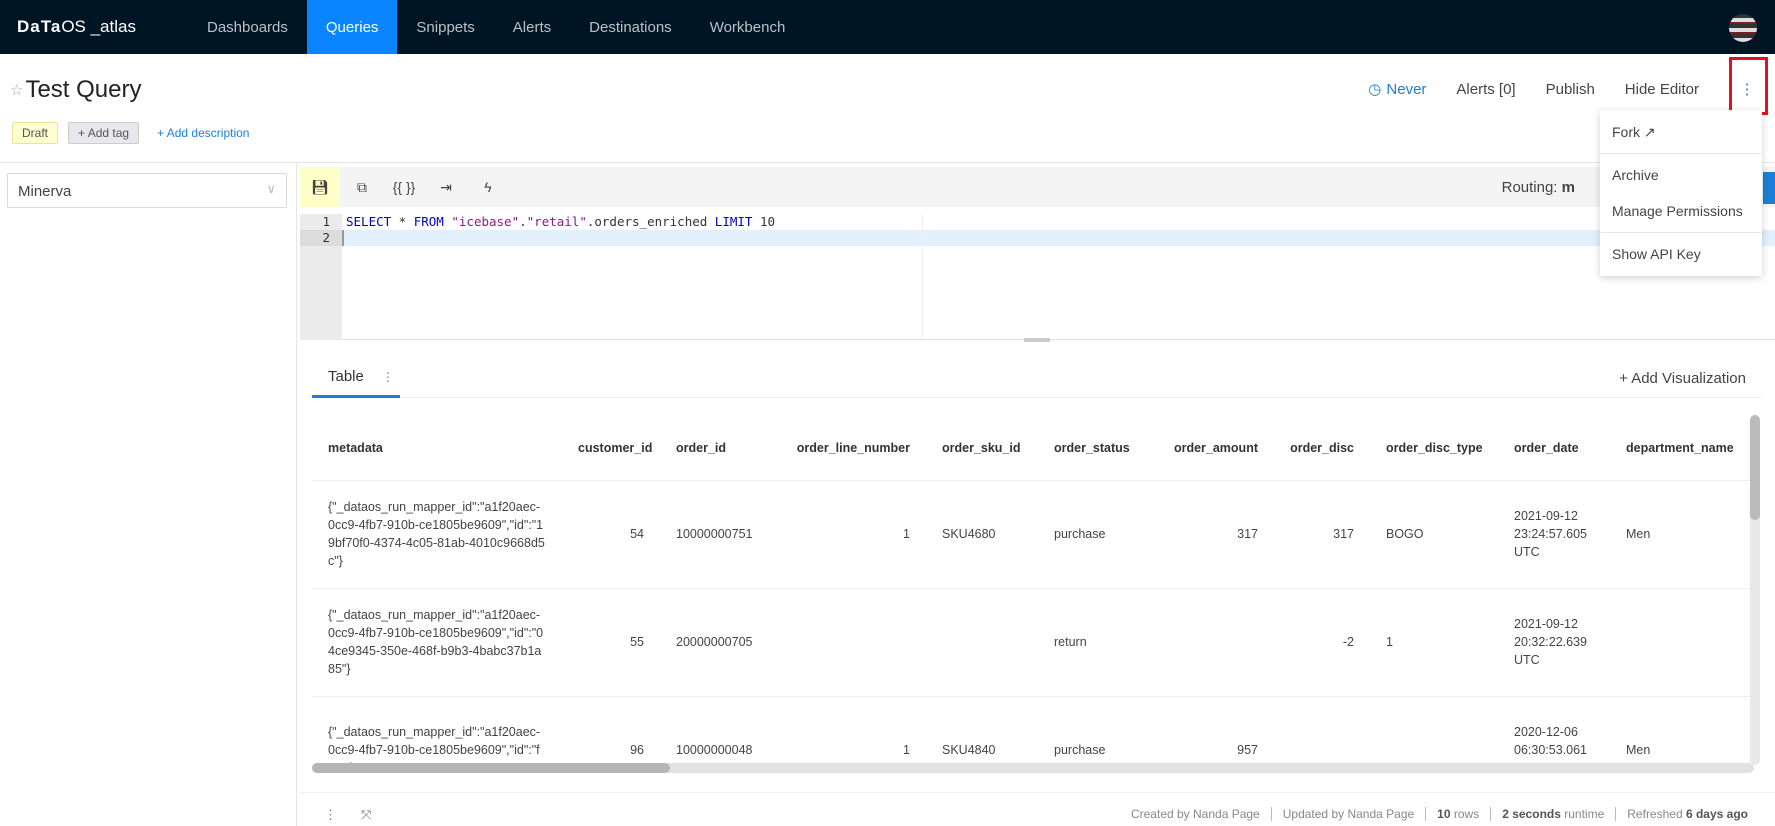  Describe the element at coordinates (1434, 448) in the screenshot. I see `column-header-order-disc-type: order_disc_type` at that location.